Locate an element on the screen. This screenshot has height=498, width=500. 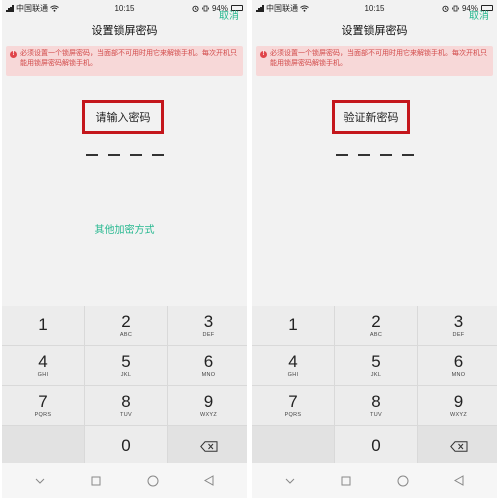
password-prompt-label: 验证新密码 is located at coordinates (371, 118).